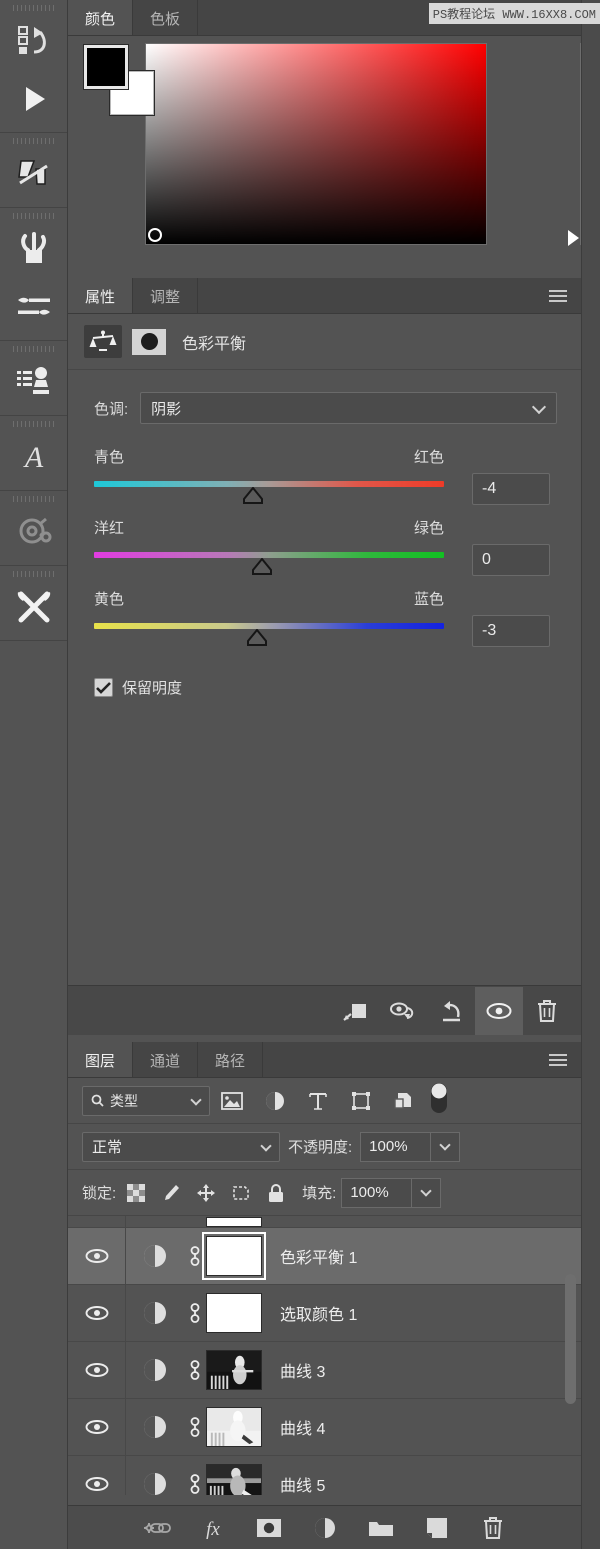 This screenshot has width=600, height=1549. What do you see at coordinates (511, 489) in the screenshot?
I see `slider-cyan-red-value: -4` at bounding box center [511, 489].